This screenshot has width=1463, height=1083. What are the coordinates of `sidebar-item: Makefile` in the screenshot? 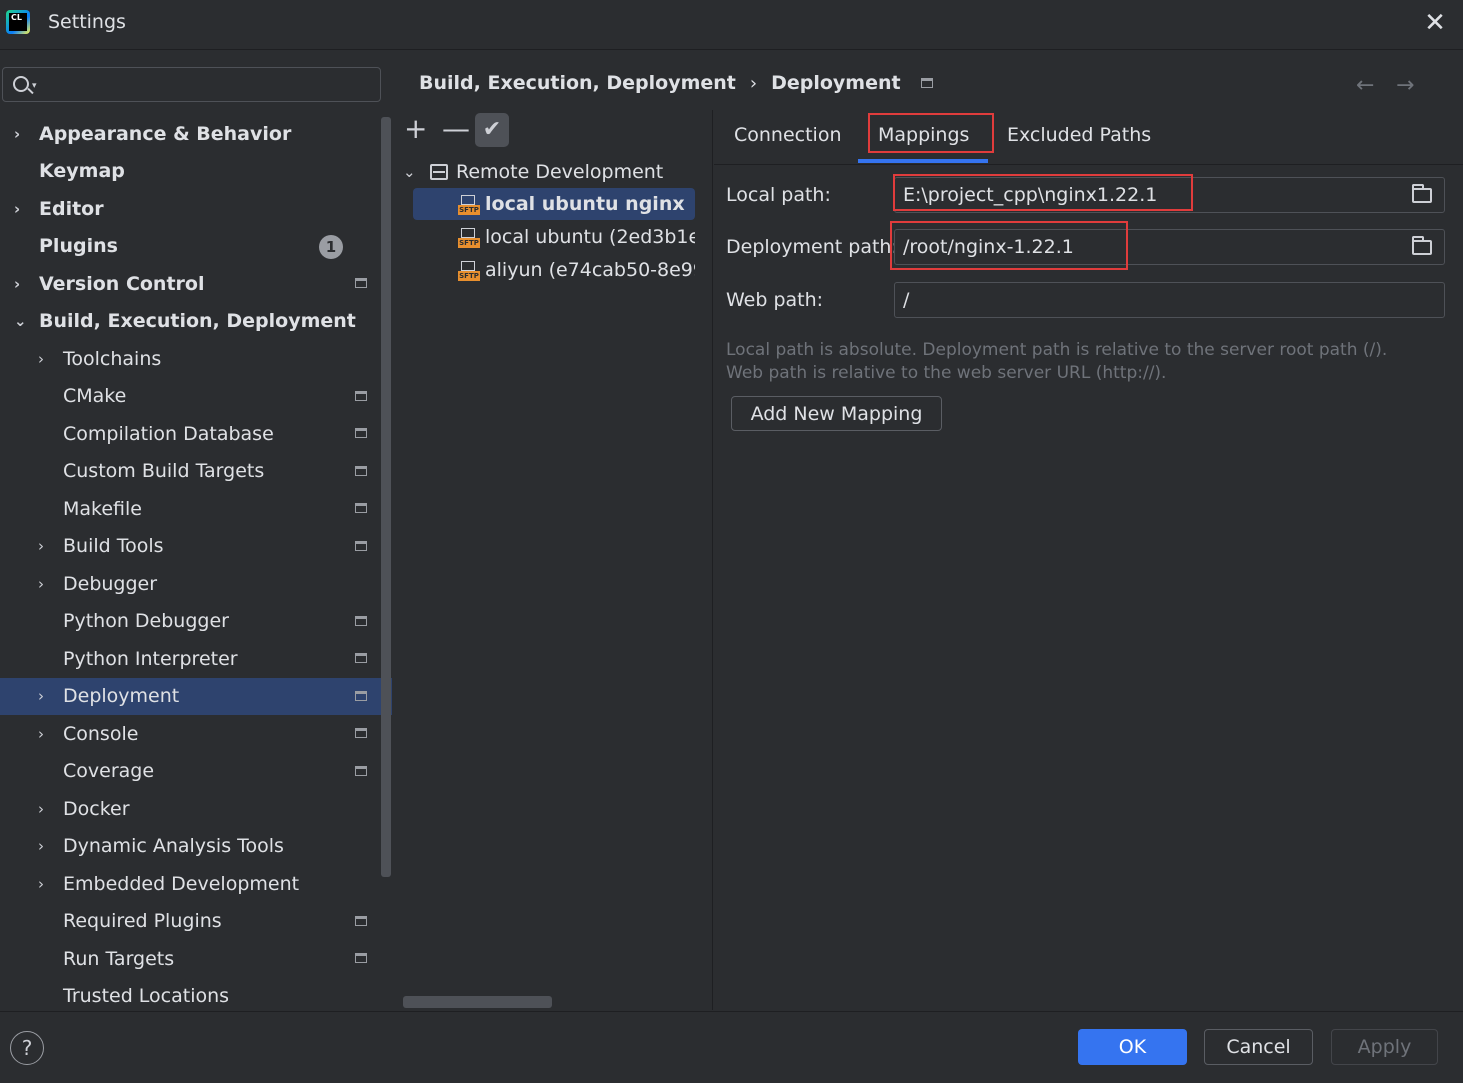 It's located at (190, 509).